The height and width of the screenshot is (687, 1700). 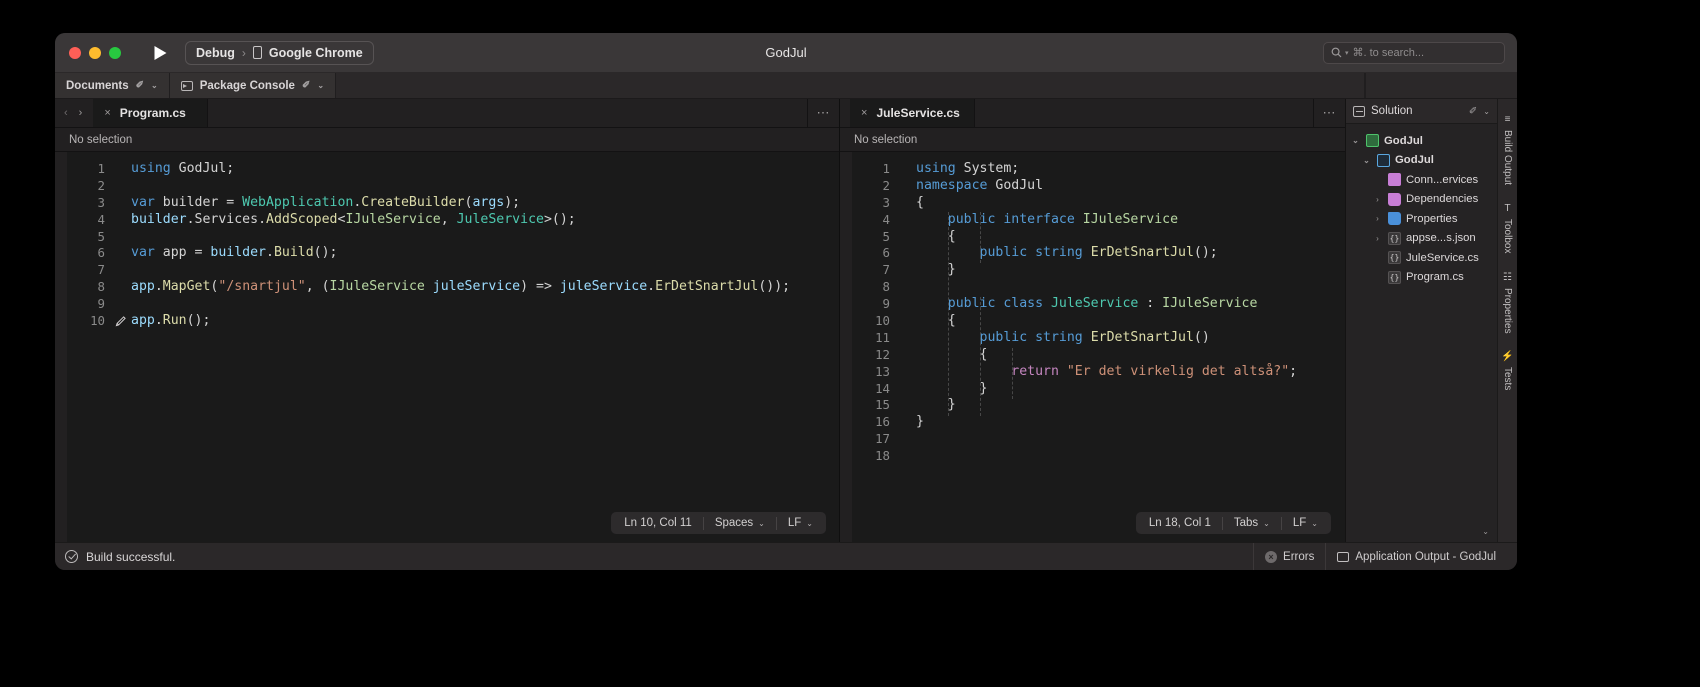 I want to click on code-line: 7, so click(x=453, y=270).